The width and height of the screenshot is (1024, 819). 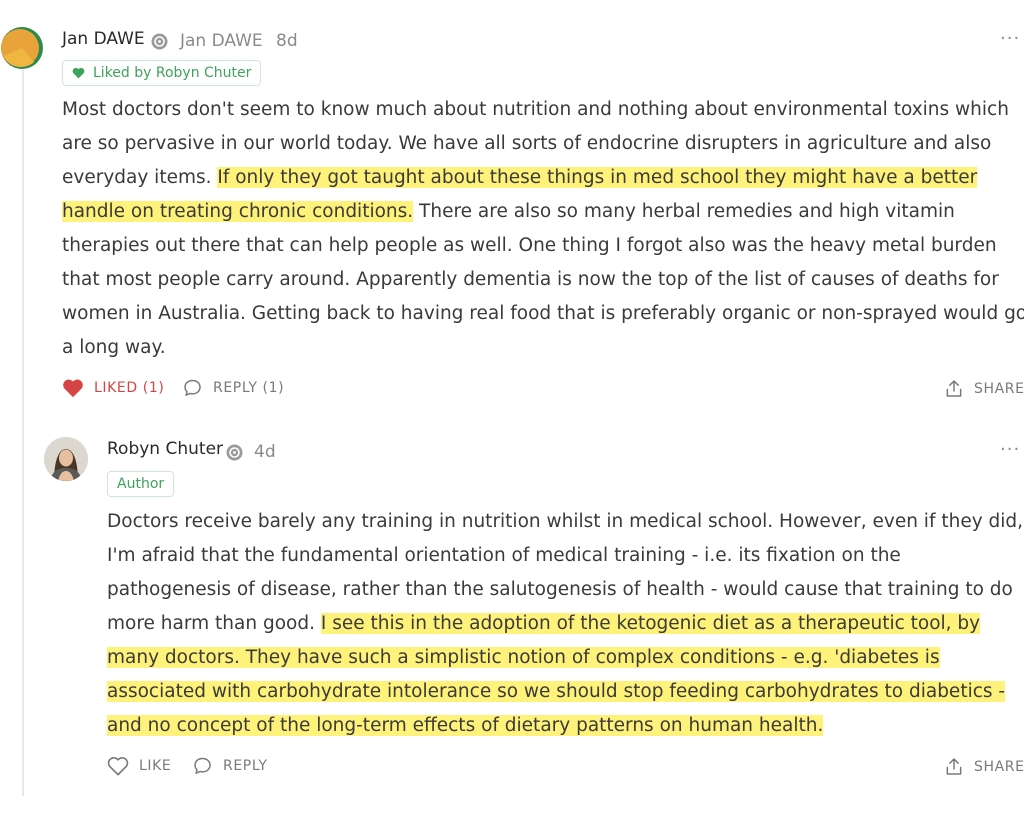 I want to click on reply-age: 4d, so click(x=265, y=452).